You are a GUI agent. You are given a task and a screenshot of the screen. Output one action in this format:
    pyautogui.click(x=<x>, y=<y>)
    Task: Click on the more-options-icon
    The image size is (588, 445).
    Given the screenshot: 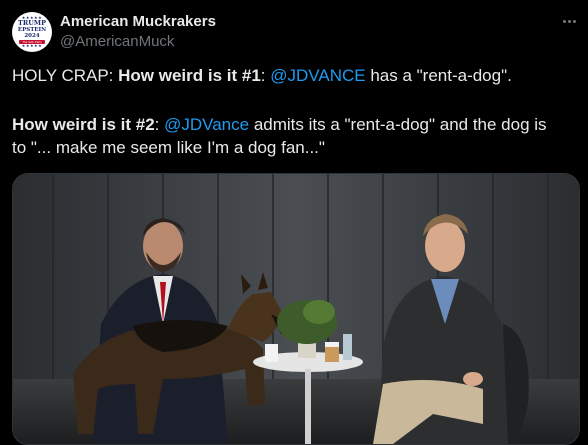 What is the action you would take?
    pyautogui.click(x=569, y=21)
    